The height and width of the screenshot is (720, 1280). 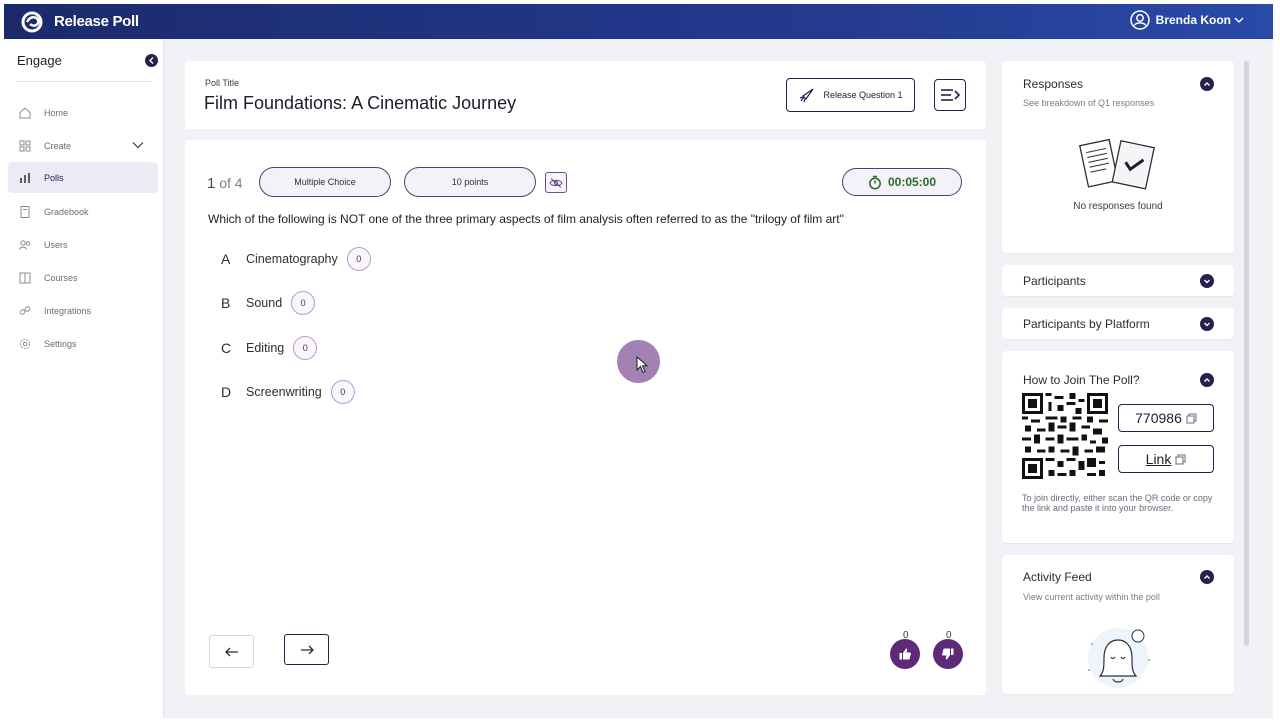 What do you see at coordinates (1053, 84) in the screenshot?
I see `responses-title: Responses` at bounding box center [1053, 84].